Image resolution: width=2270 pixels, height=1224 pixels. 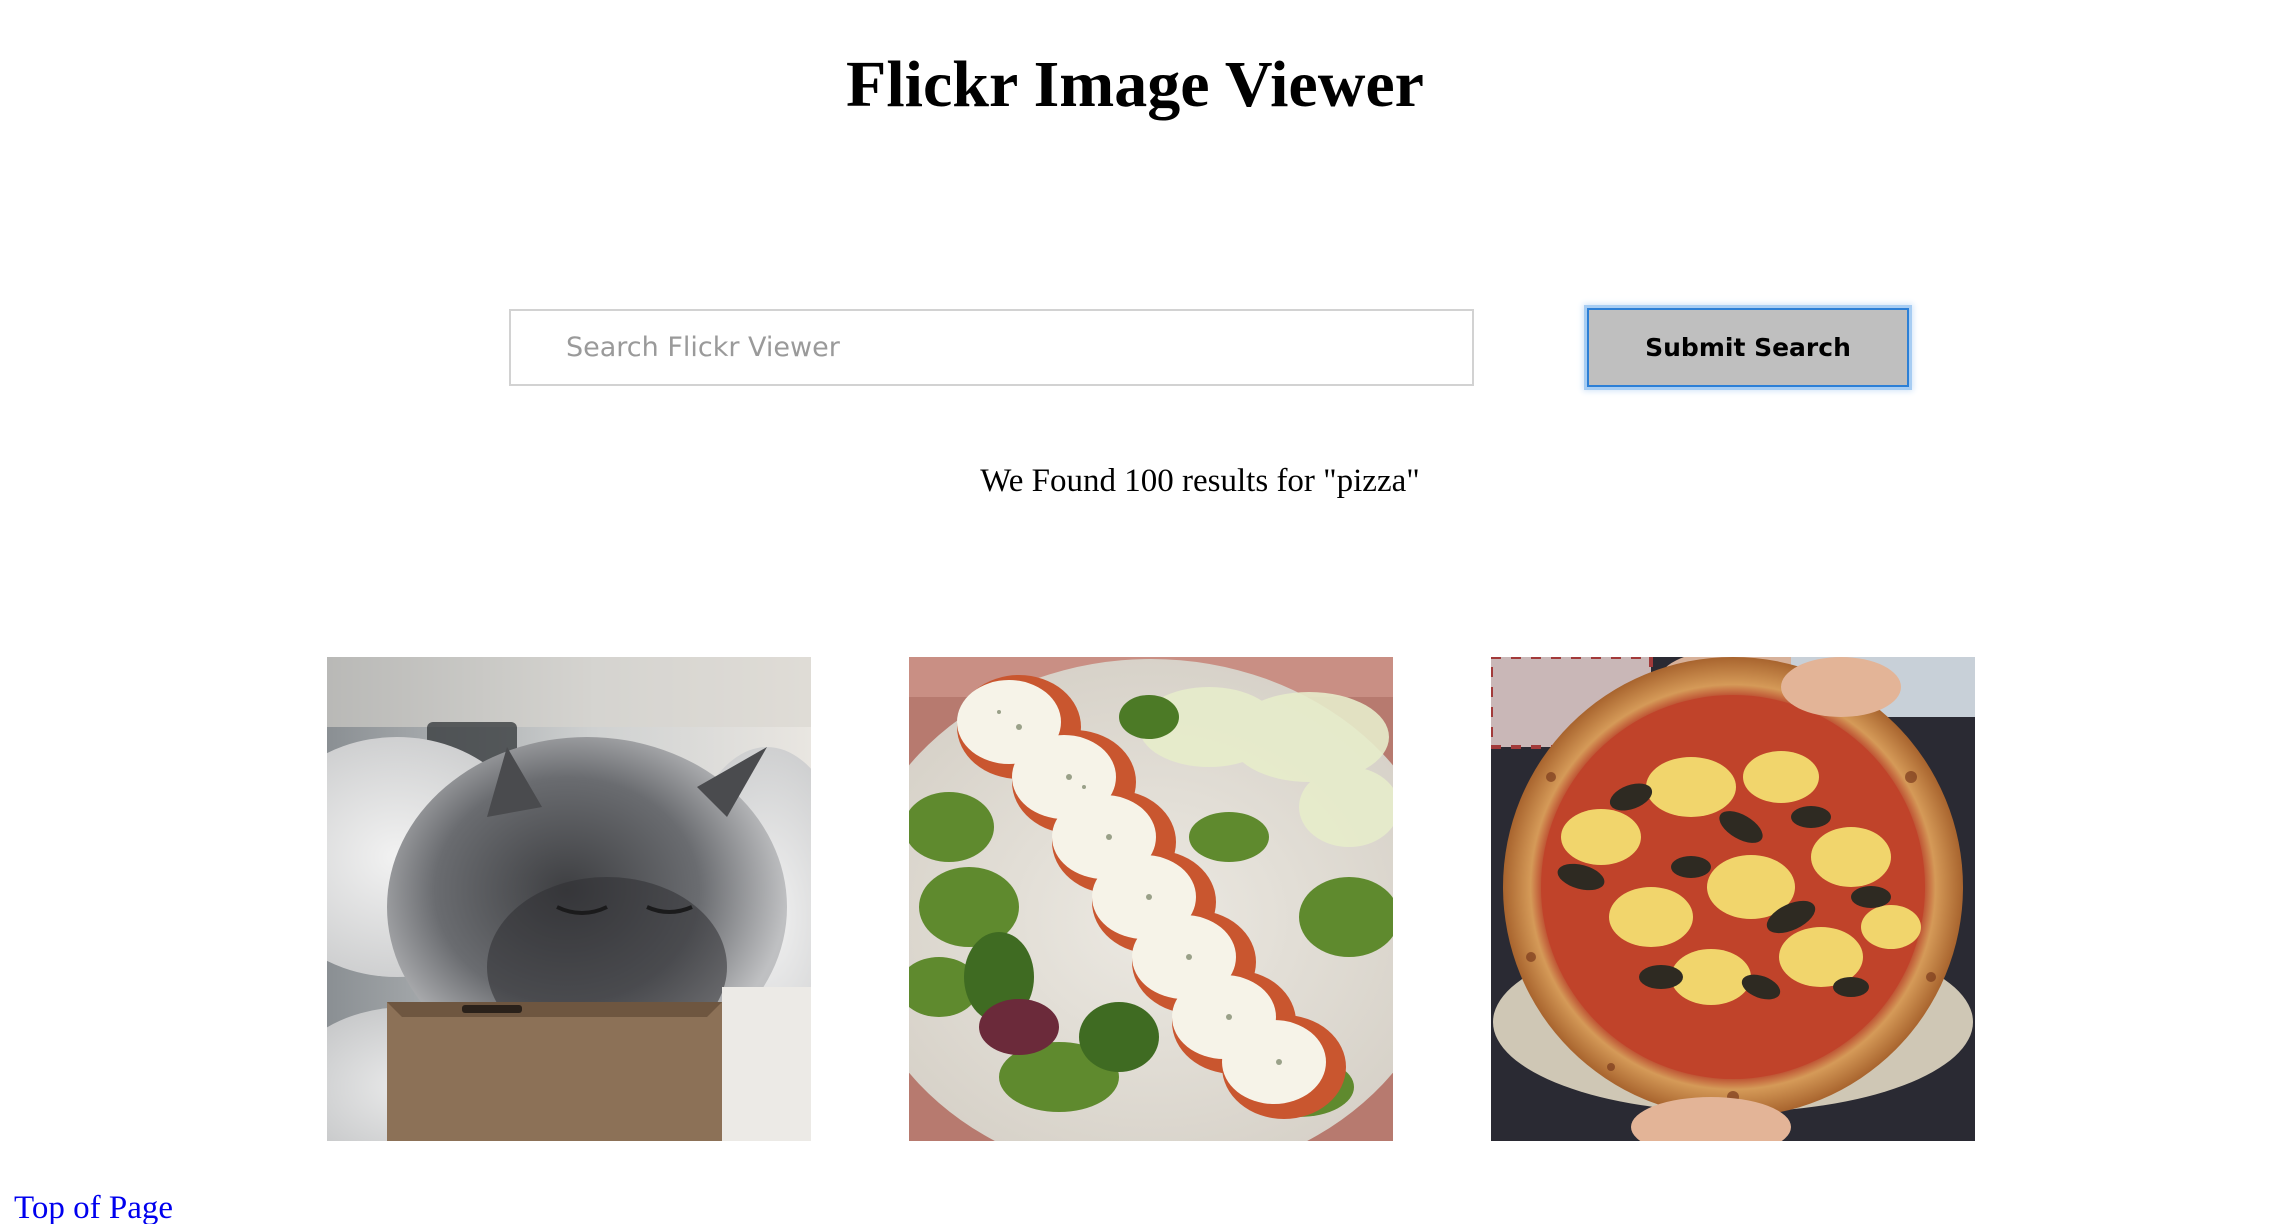 I want to click on results-summary: We Found 100 results for "pizza", so click(x=1135, y=481).